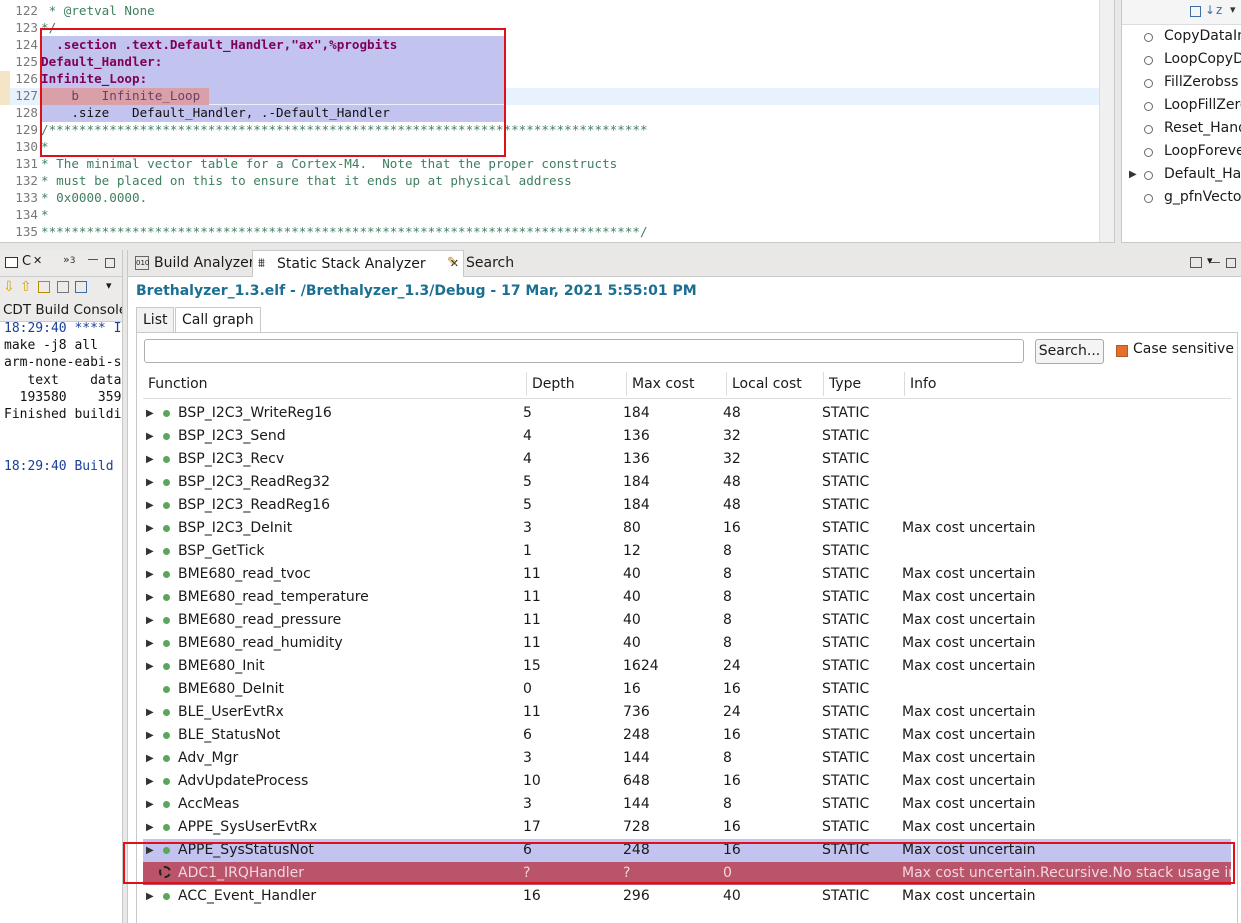 The height and width of the screenshot is (923, 1241). I want to click on open-console-icon, so click(1196, 262).